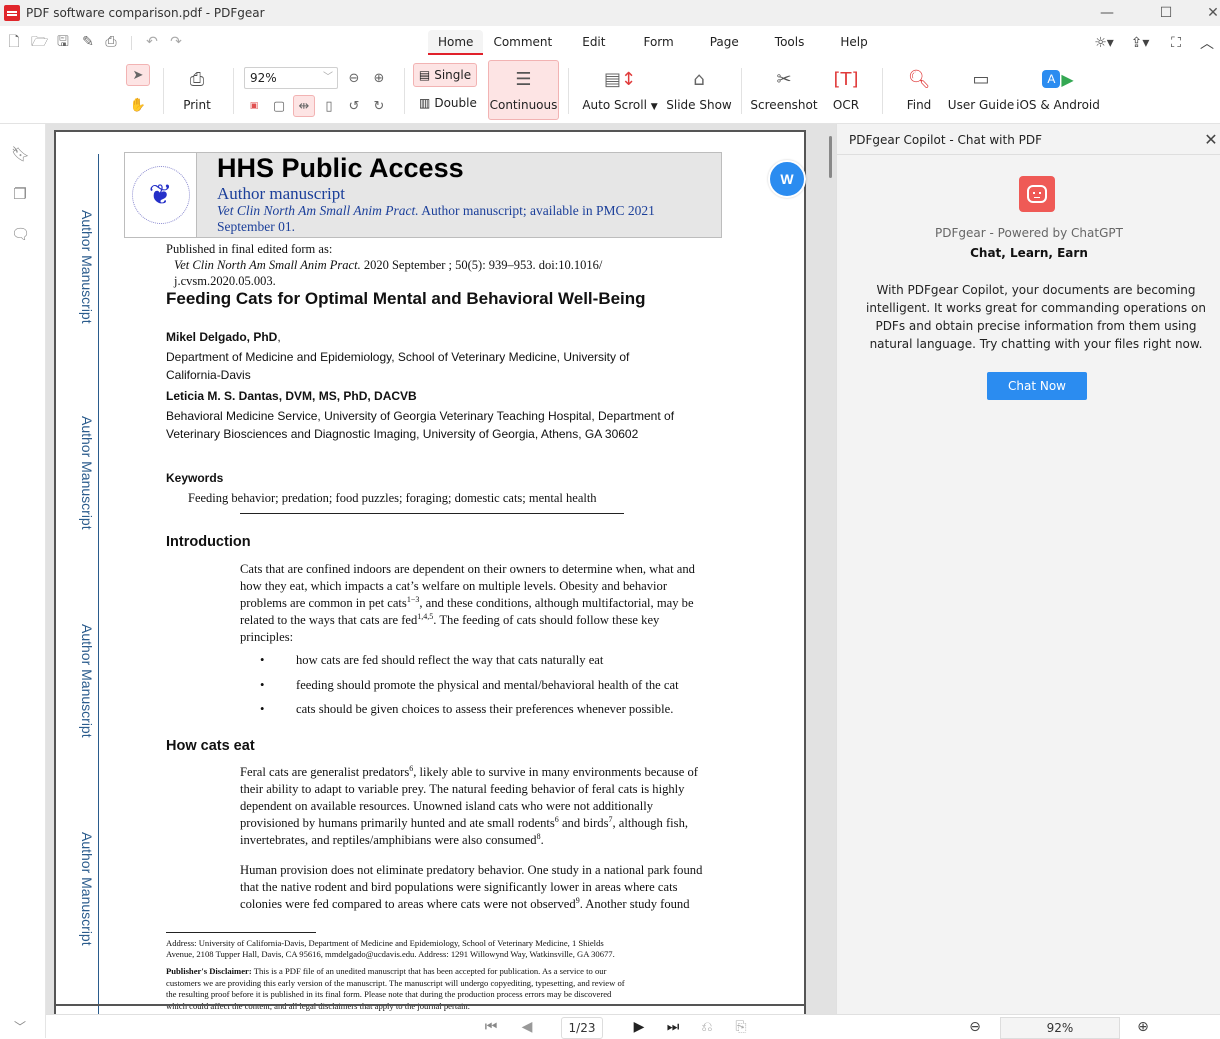 The height and width of the screenshot is (1039, 1220). What do you see at coordinates (1058, 88) in the screenshot?
I see `ios-android-button: A ▶ iOS & Android` at bounding box center [1058, 88].